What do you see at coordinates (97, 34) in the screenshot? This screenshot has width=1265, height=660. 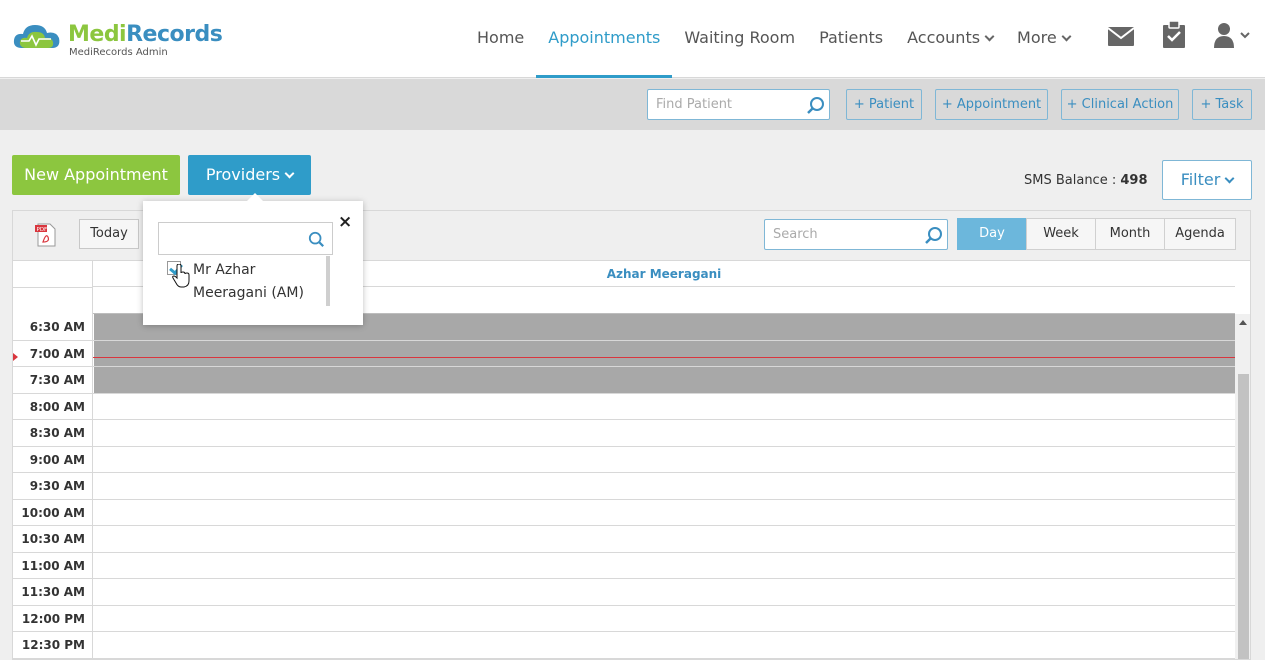 I see `brand-part1: Medi` at bounding box center [97, 34].